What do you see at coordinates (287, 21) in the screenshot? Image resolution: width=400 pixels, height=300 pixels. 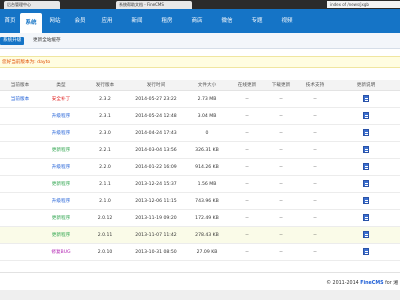 I see `nav-item: 视频` at bounding box center [287, 21].